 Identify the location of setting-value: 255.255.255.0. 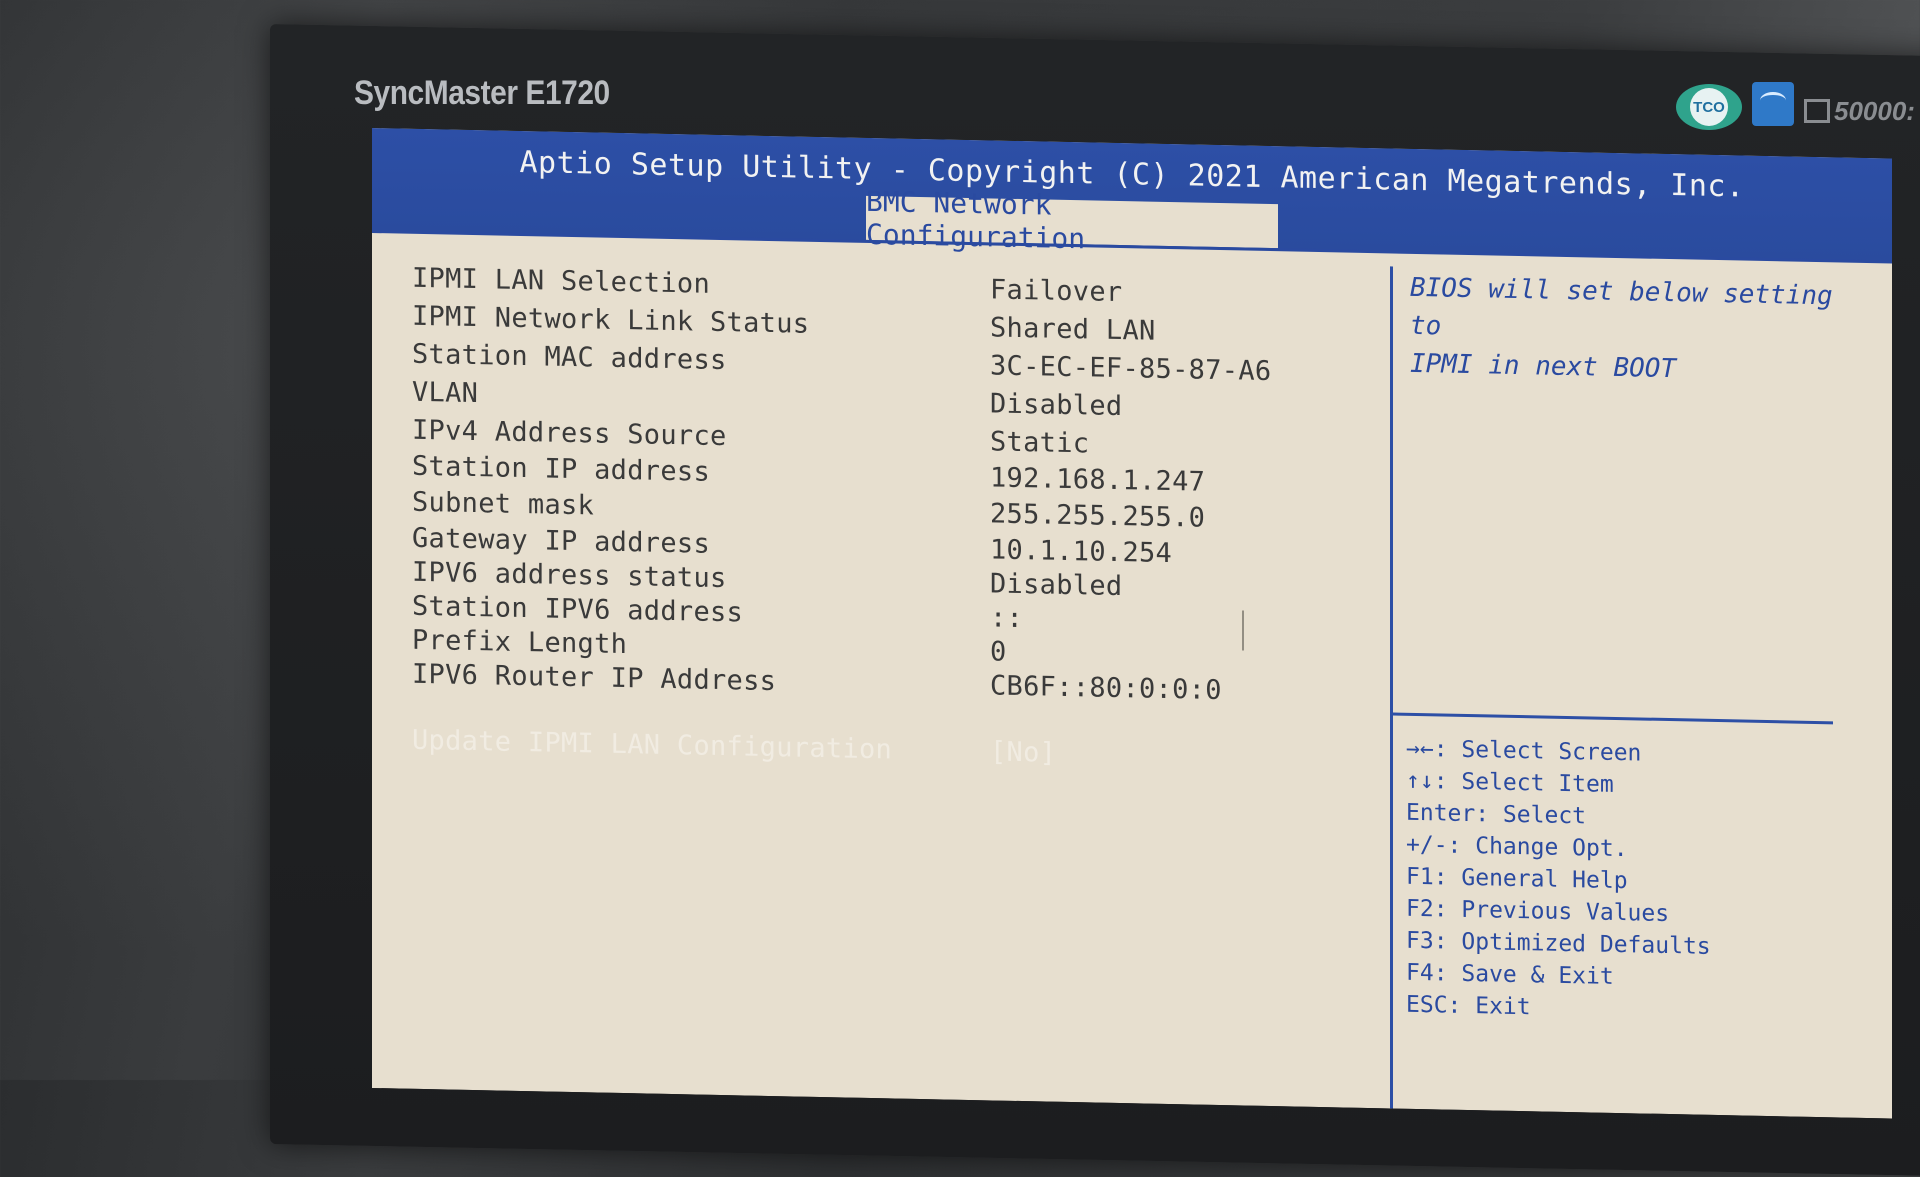
(1098, 516).